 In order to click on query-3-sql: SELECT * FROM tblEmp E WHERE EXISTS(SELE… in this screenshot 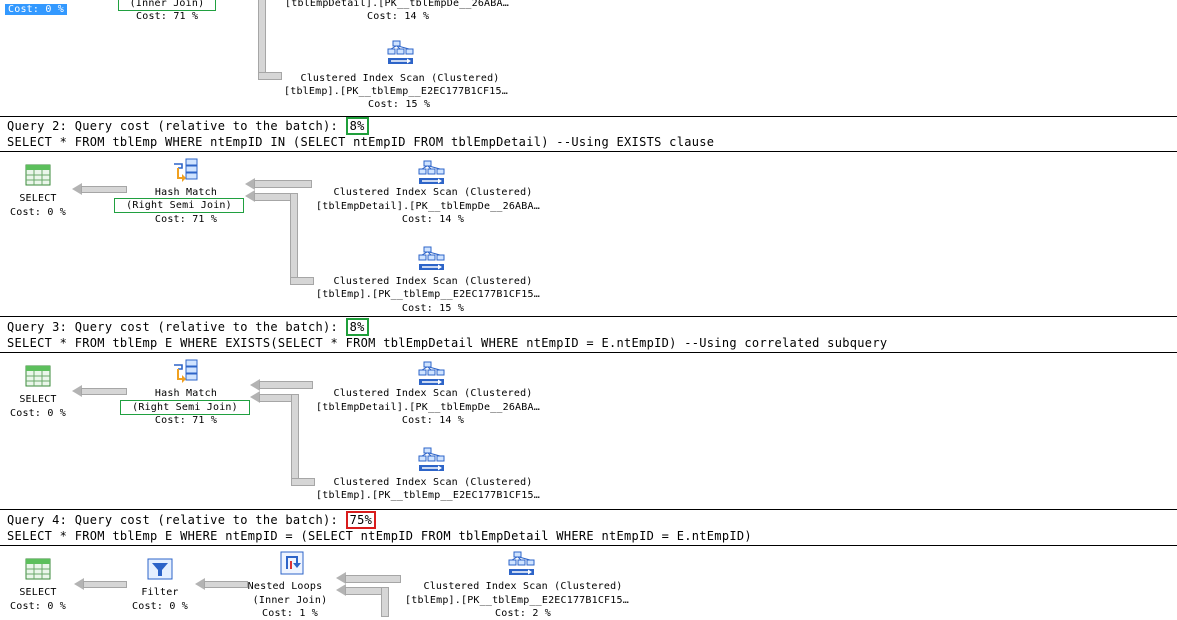, I will do `click(447, 343)`.